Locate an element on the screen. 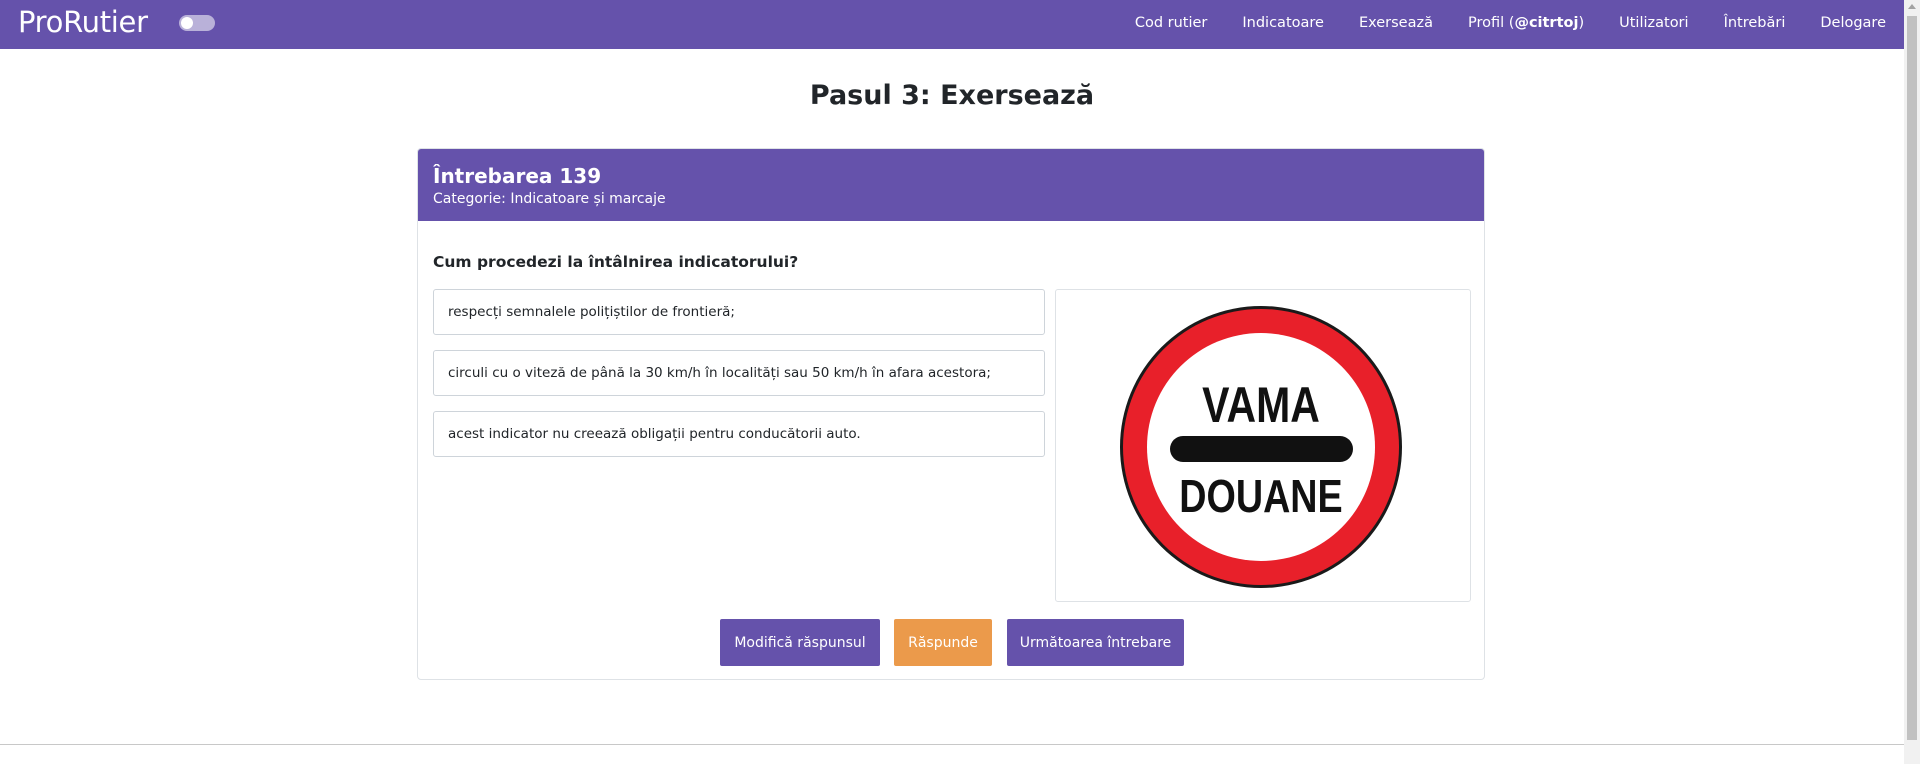 The height and width of the screenshot is (764, 1920). vertical-scrollbar is located at coordinates (1912, 382).